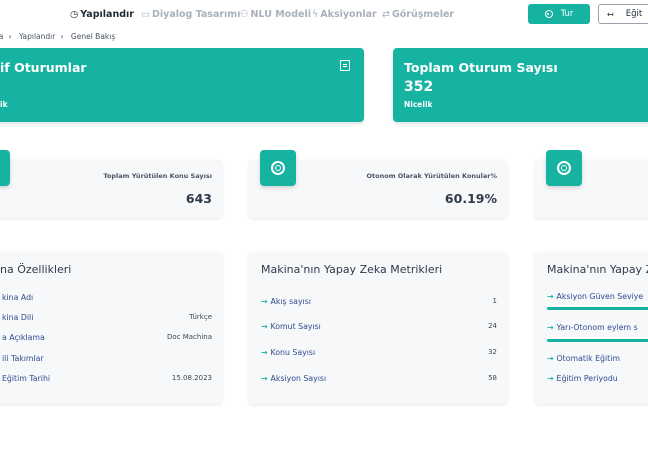 The image size is (648, 470). What do you see at coordinates (157, 176) in the screenshot?
I see `stat-label: Toplam Yürütülen Konu Sayısı` at bounding box center [157, 176].